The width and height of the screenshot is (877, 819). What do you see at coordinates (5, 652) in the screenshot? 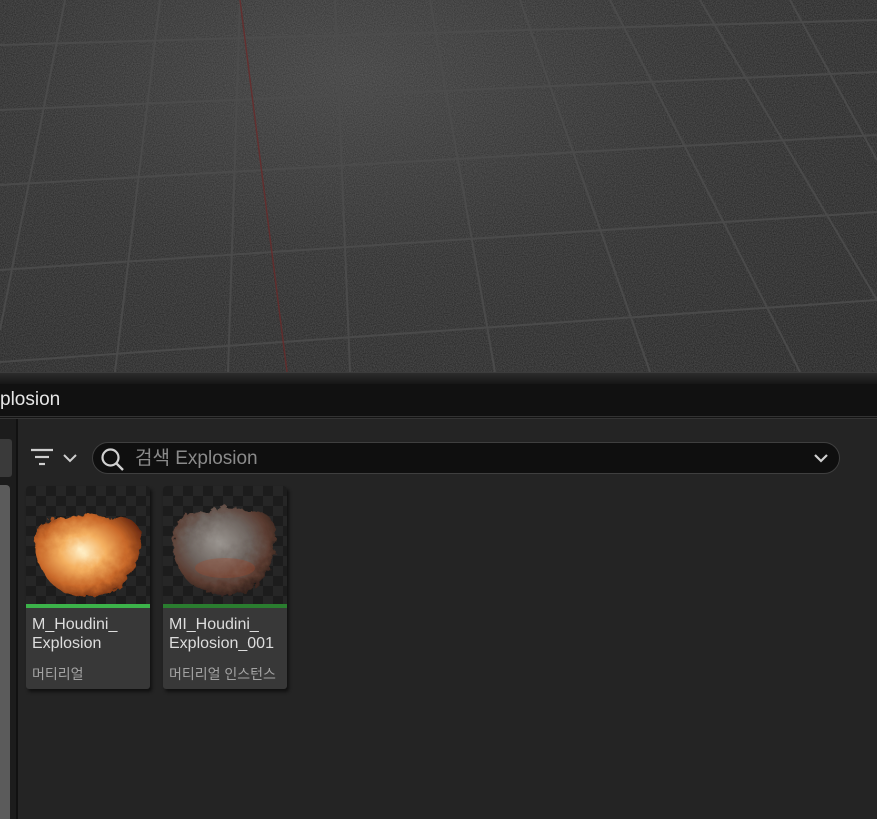
I see `sources-scrollbar` at bounding box center [5, 652].